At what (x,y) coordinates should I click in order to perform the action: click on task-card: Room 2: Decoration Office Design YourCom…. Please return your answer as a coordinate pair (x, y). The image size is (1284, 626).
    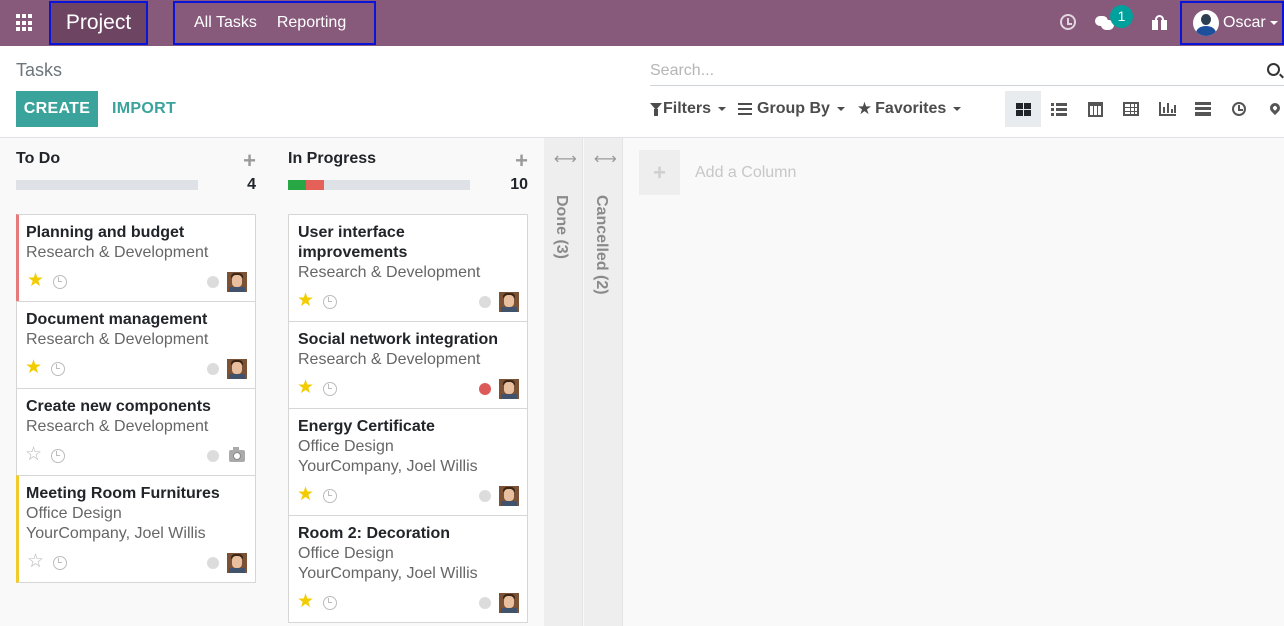
    Looking at the image, I should click on (408, 569).